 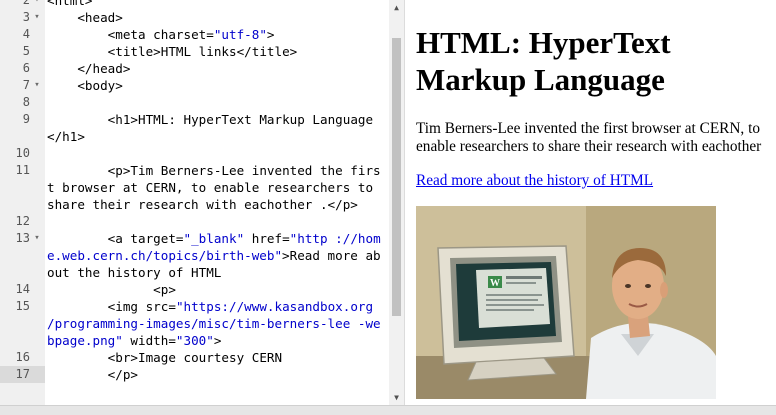 What do you see at coordinates (396, 177) in the screenshot?
I see `scrollbar-thumb` at bounding box center [396, 177].